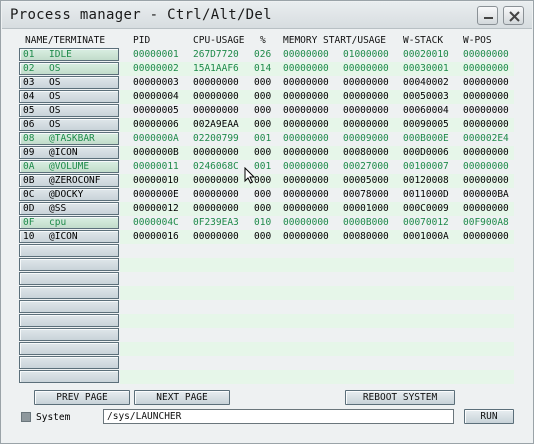  I want to click on cell-wstack: 000C0009, so click(426, 208).